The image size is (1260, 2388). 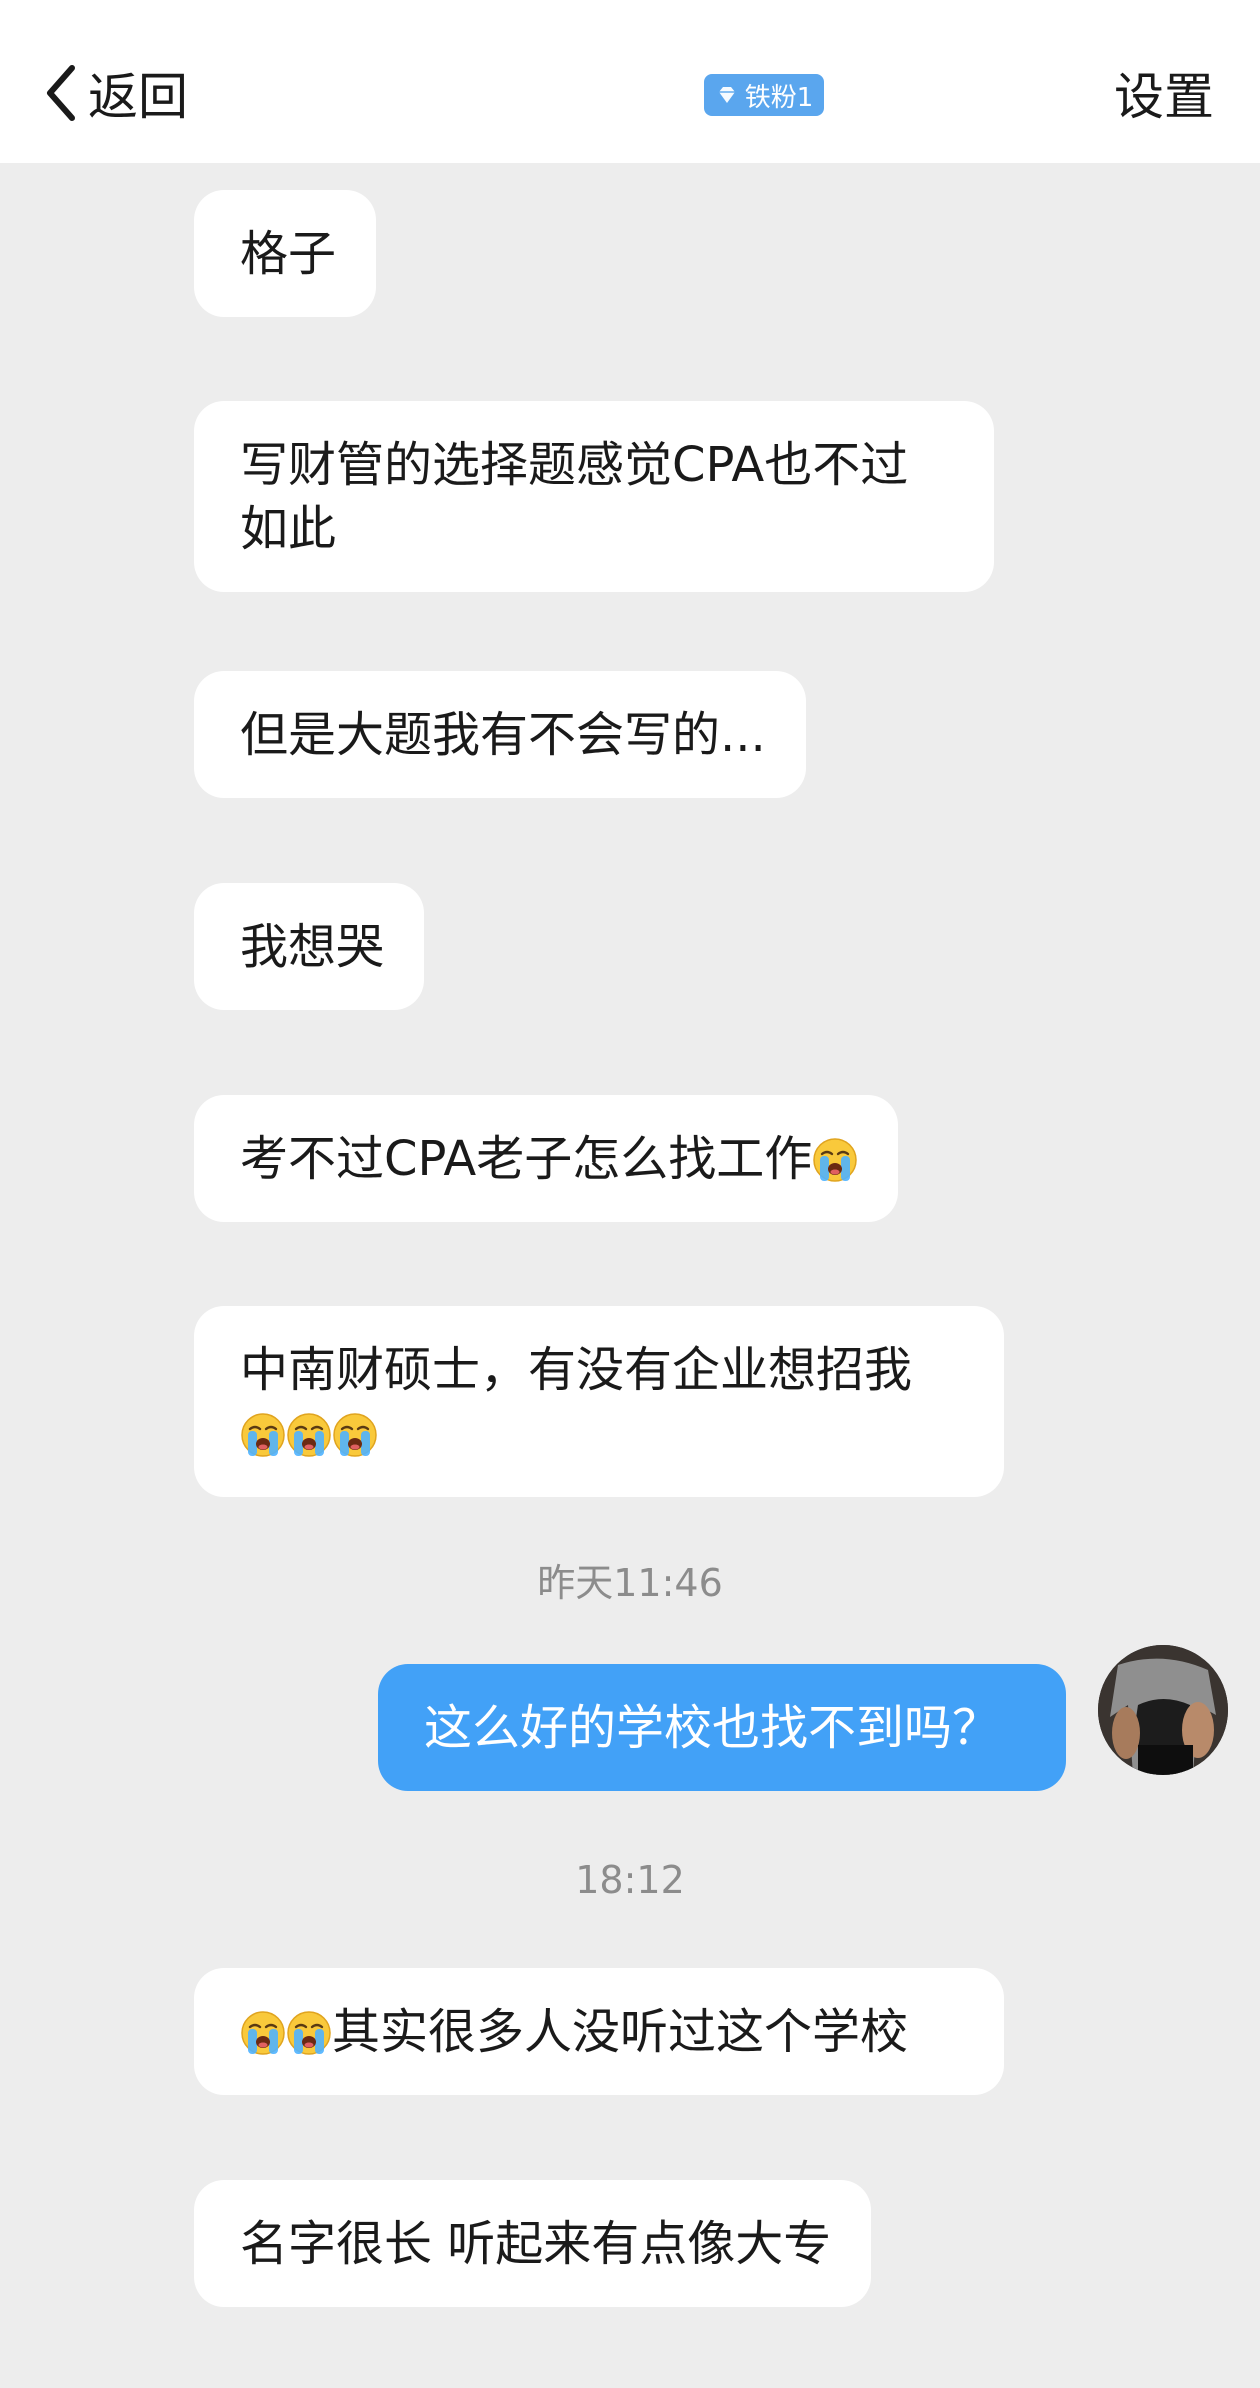 What do you see at coordinates (138, 97) in the screenshot?
I see `back-label: 返回` at bounding box center [138, 97].